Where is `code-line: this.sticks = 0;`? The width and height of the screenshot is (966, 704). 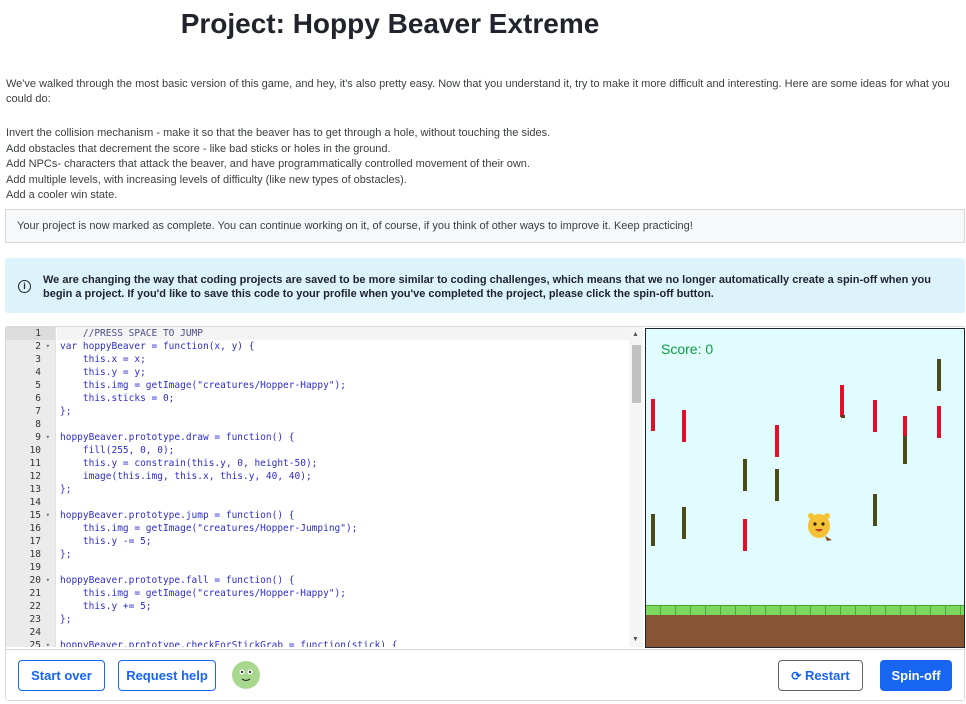 code-line: this.sticks = 0; is located at coordinates (343, 398).